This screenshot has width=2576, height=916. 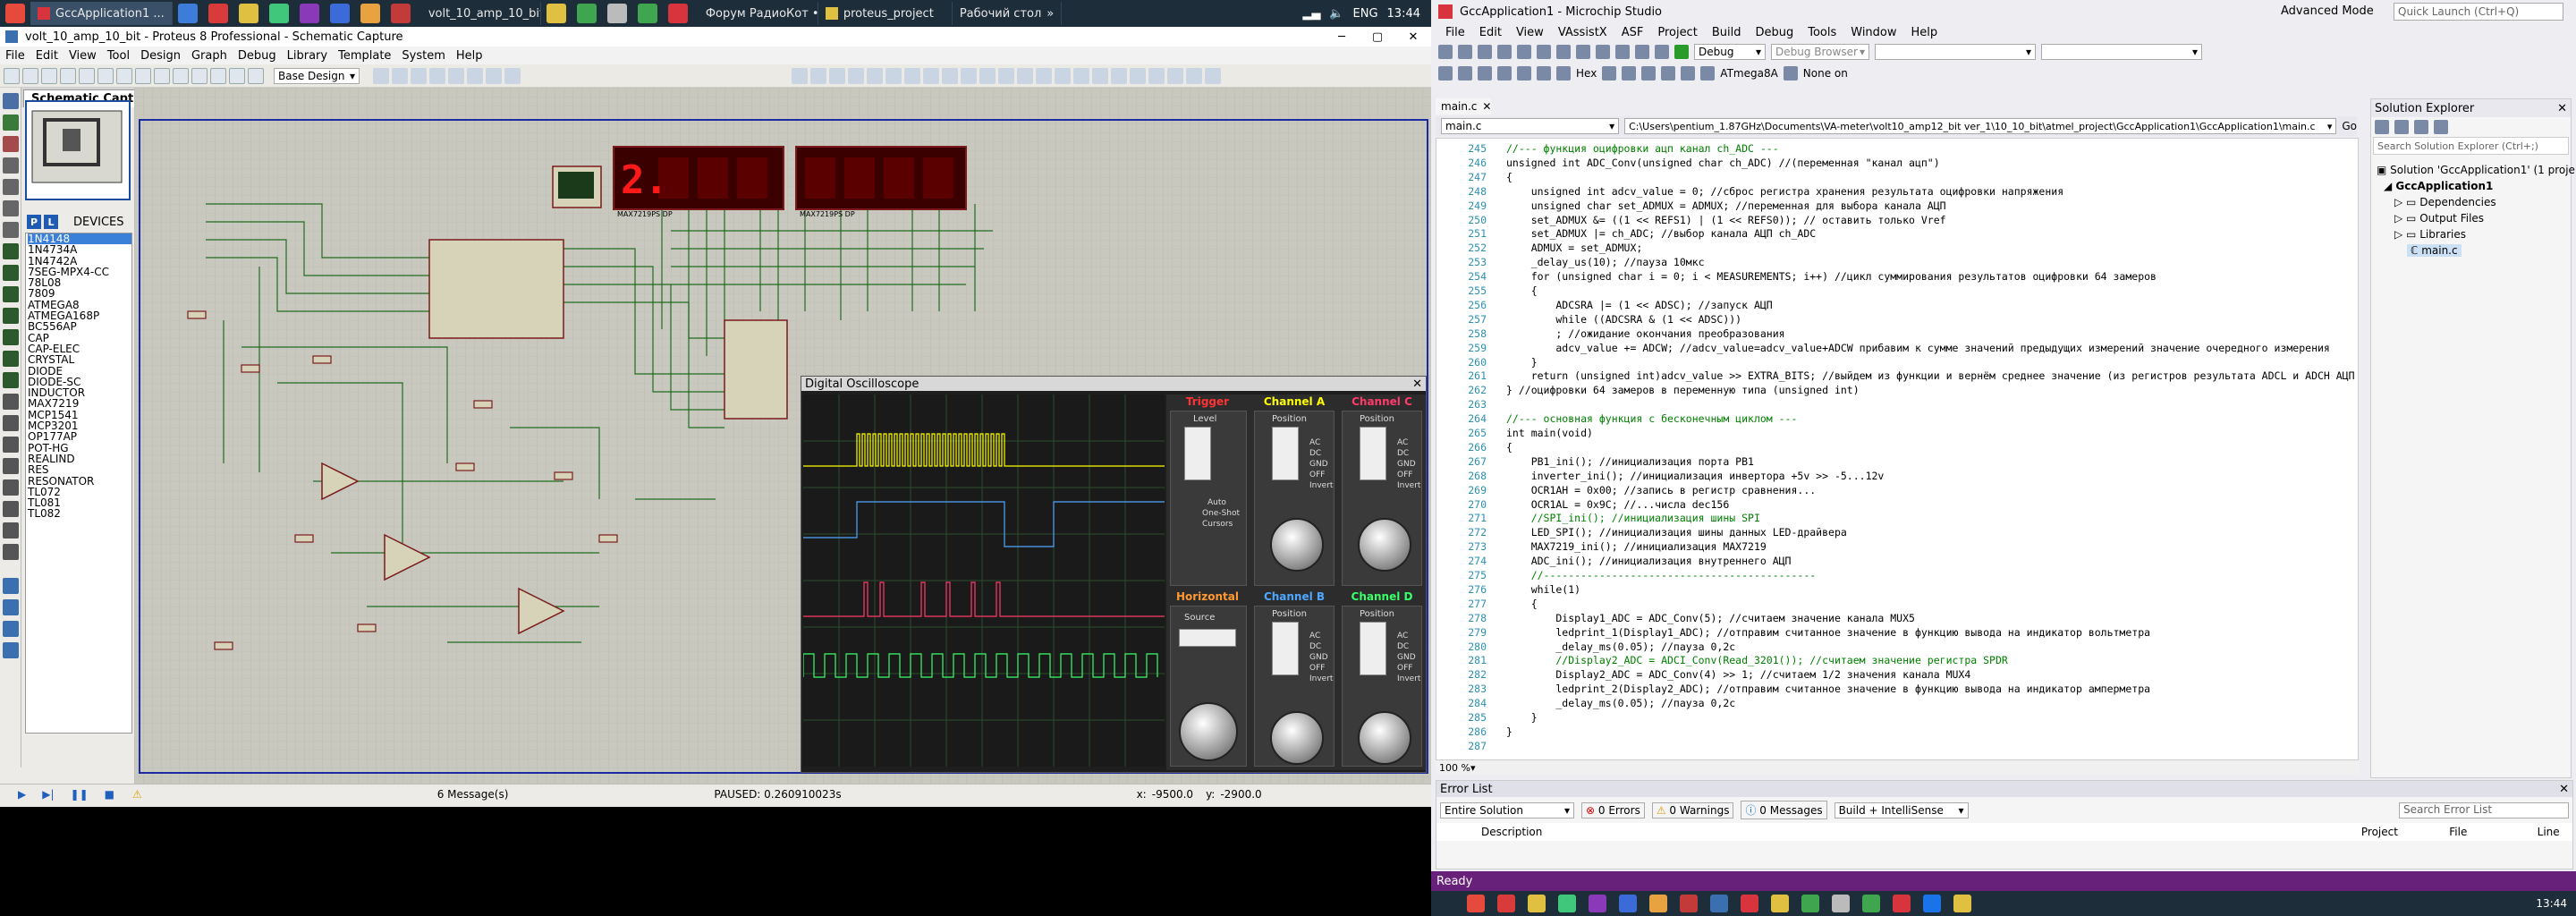 I want to click on code-line: _delay_ms(0.05); //пауза 0,2с, so click(x=1620, y=703).